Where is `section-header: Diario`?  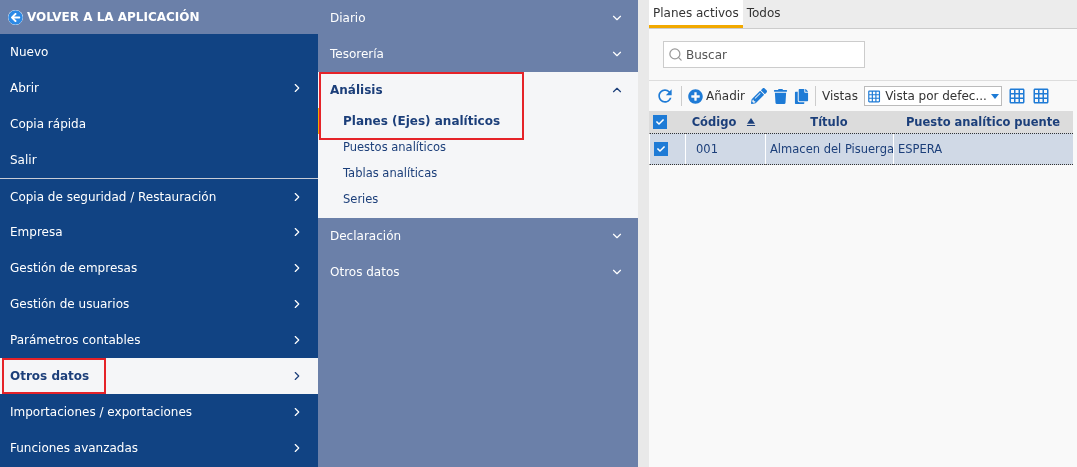
section-header: Diario is located at coordinates (478, 18).